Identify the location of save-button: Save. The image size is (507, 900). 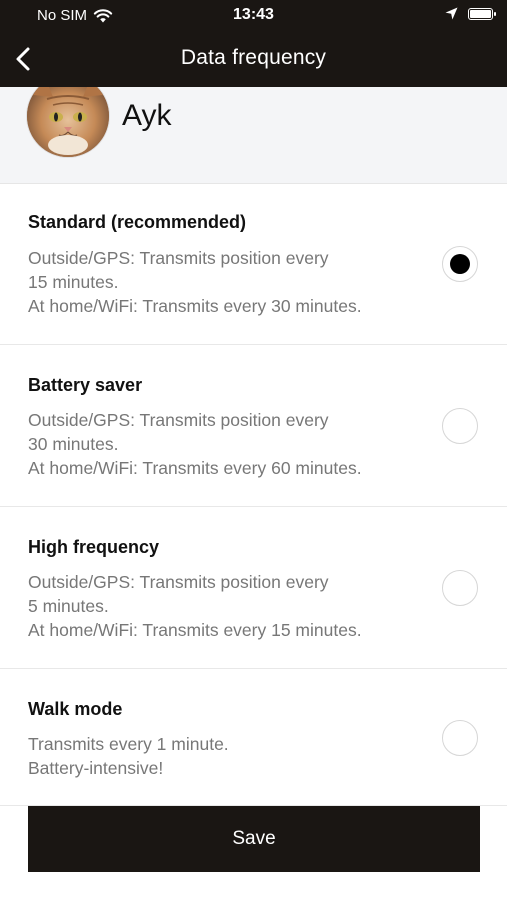
(254, 839).